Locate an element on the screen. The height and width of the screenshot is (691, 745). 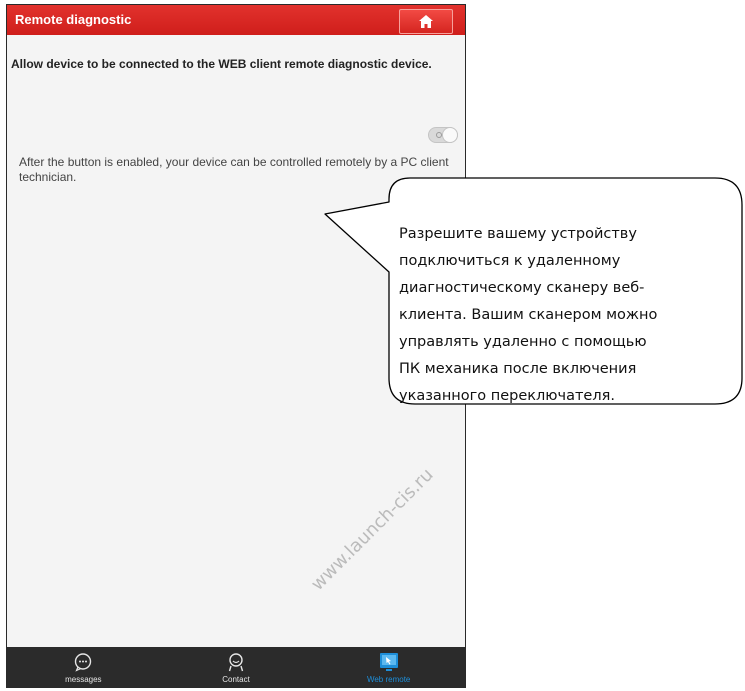
callout-line: указанного переключателя. is located at coordinates (507, 396).